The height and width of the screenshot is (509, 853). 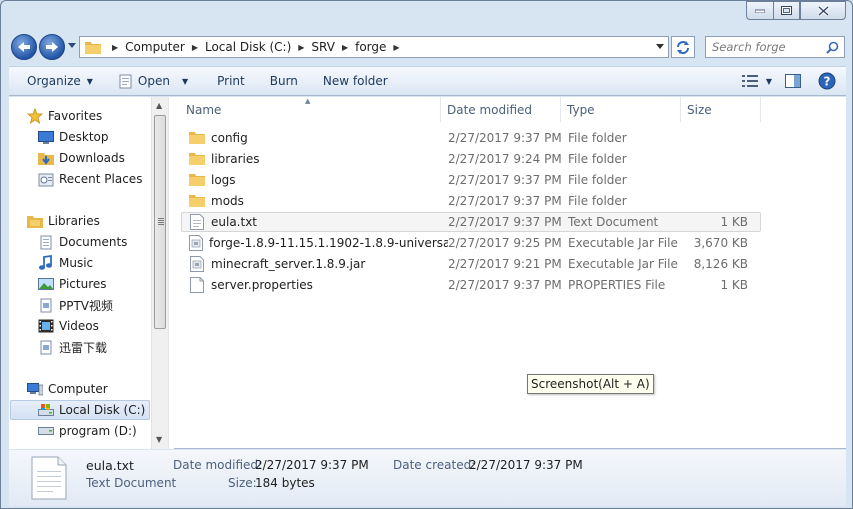 What do you see at coordinates (505, 201) in the screenshot?
I see `file-date: 2/27/2017 9:37 PM` at bounding box center [505, 201].